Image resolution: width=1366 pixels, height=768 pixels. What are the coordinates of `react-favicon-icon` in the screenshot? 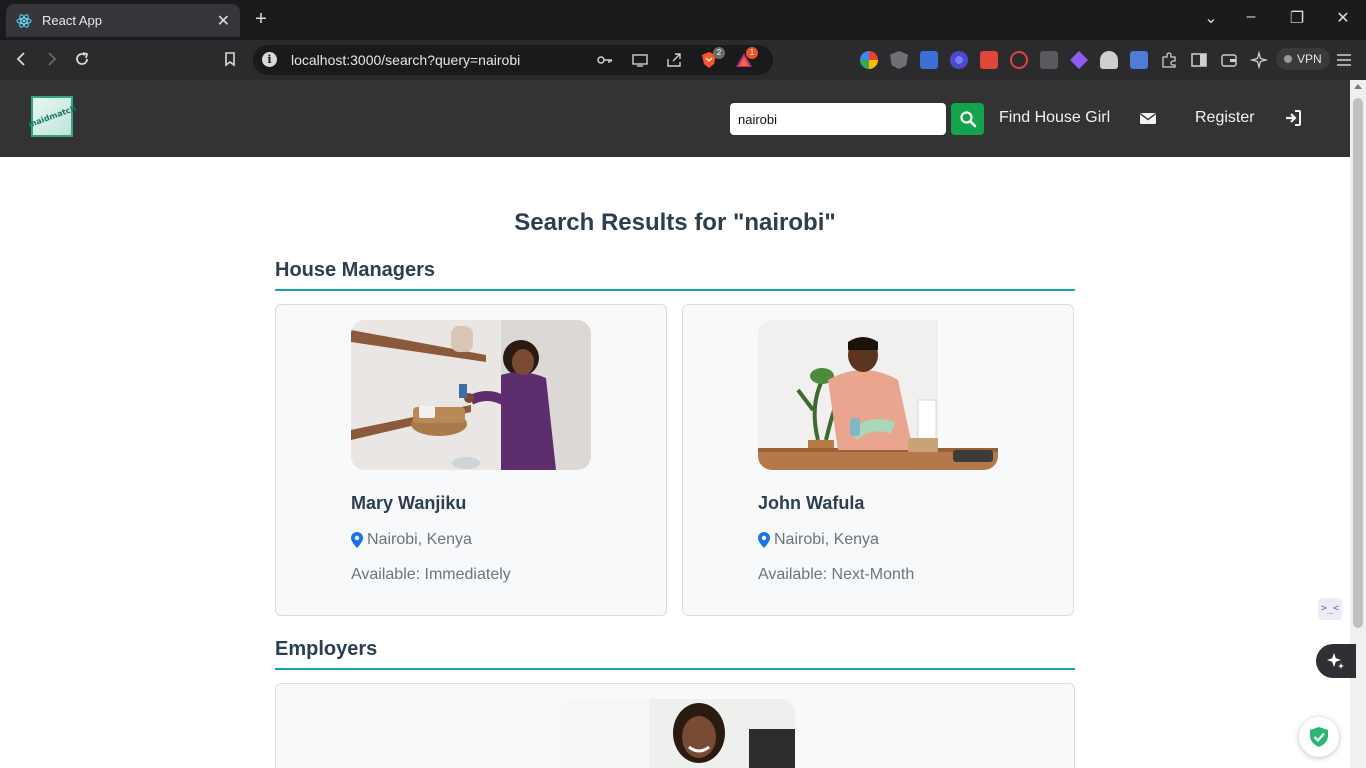 It's located at (24, 21).